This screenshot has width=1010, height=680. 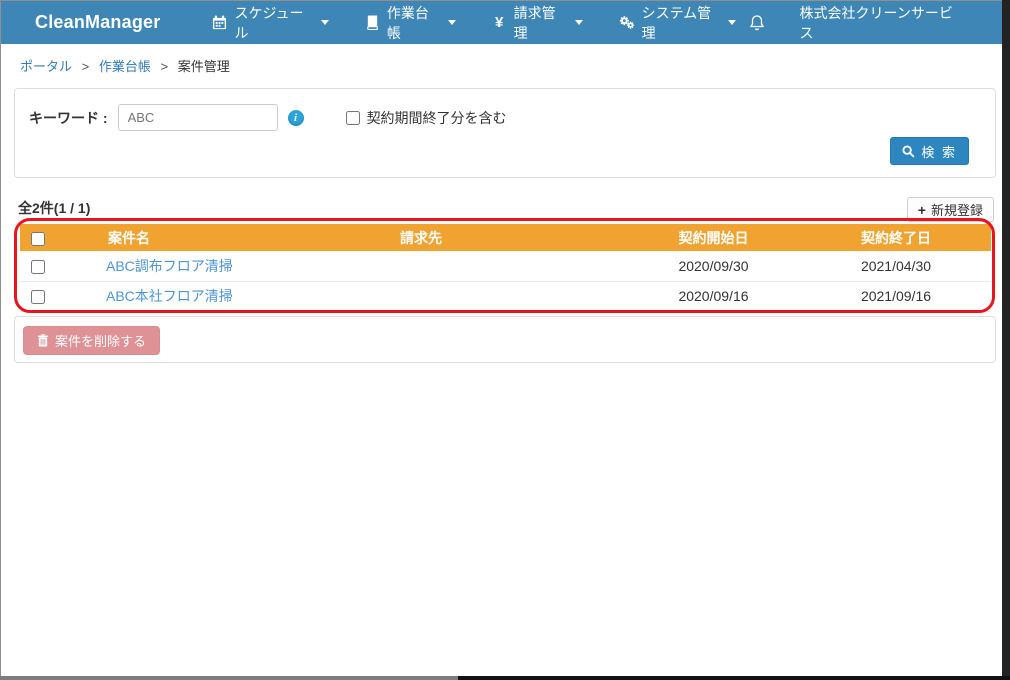 I want to click on keyword-input, so click(x=197, y=117).